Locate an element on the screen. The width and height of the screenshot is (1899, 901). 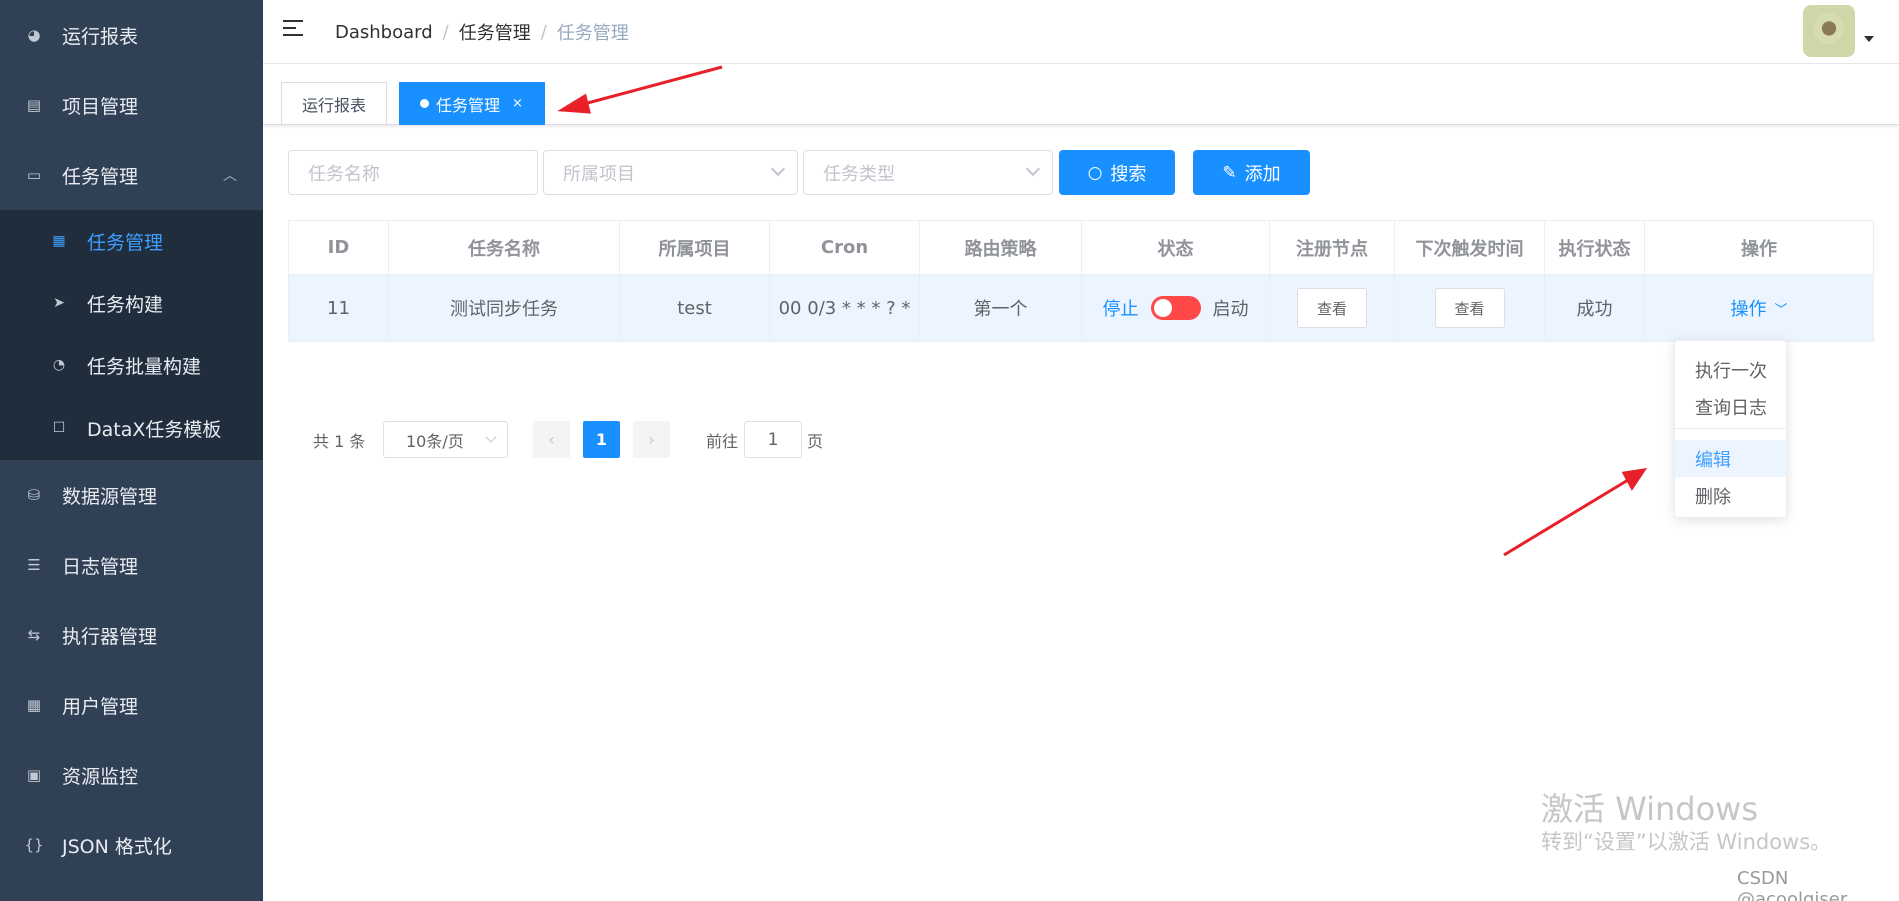
page-suffix: 页 is located at coordinates (815, 441).